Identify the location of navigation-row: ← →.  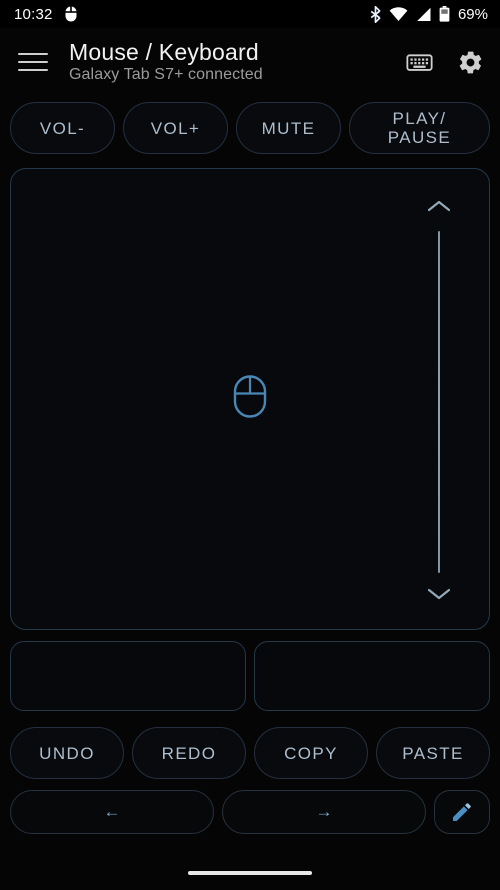
(250, 806).